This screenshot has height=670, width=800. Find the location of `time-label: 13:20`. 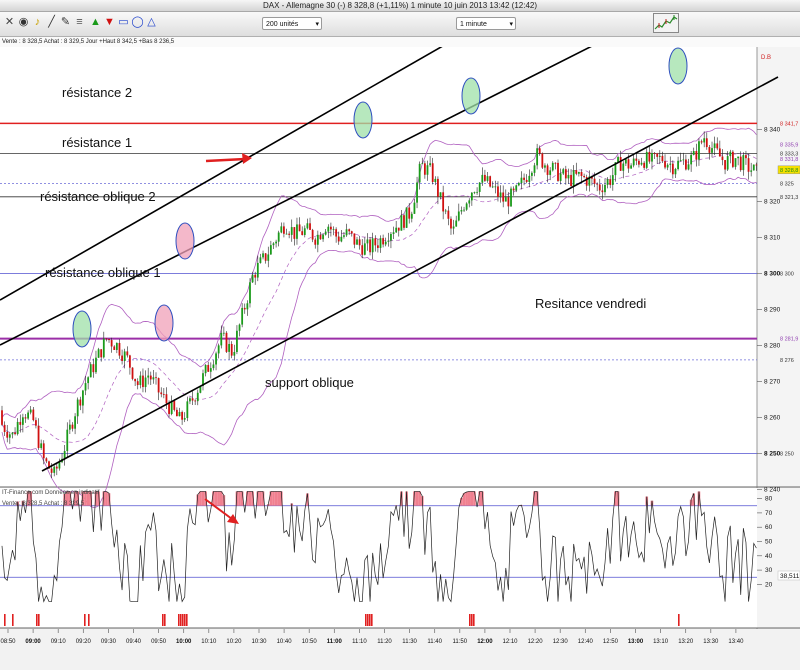

time-label: 13:20 is located at coordinates (686, 642).